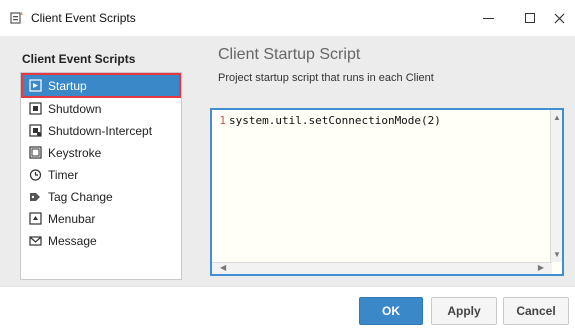 This screenshot has width=575, height=333. I want to click on sidebar-item-label: Shutdown, so click(75, 108).